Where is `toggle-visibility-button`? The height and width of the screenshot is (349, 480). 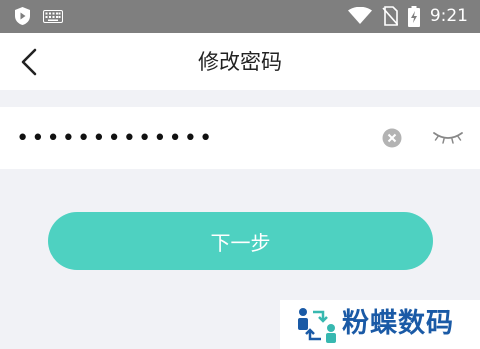
toggle-visibility-button is located at coordinates (448, 138).